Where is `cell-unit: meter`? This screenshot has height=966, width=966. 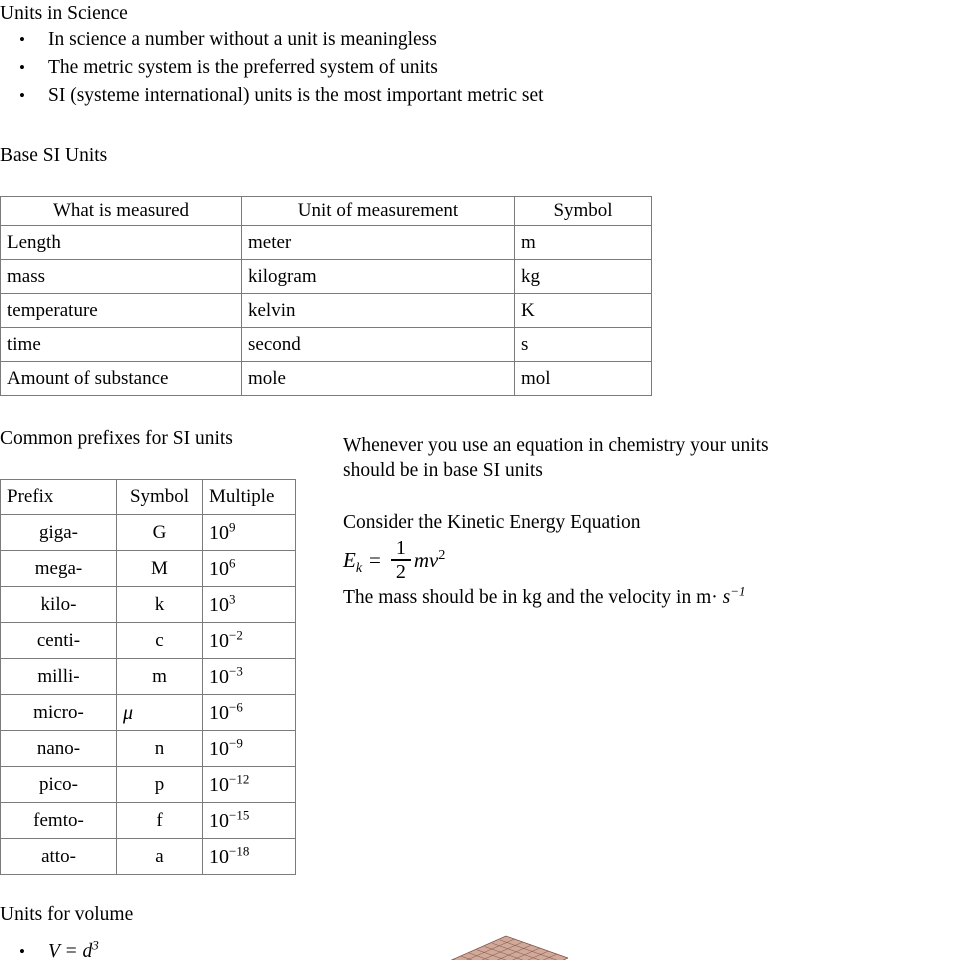 cell-unit: meter is located at coordinates (378, 242).